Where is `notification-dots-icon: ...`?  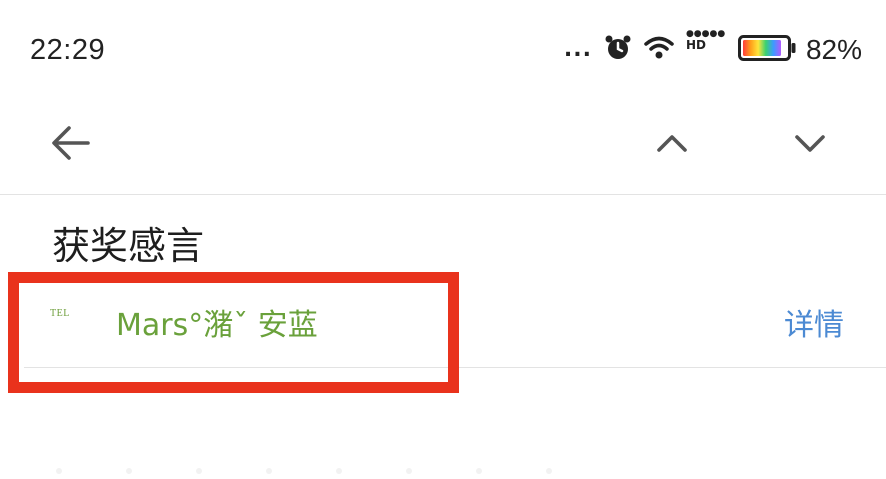
notification-dots-icon: ... is located at coordinates (577, 49).